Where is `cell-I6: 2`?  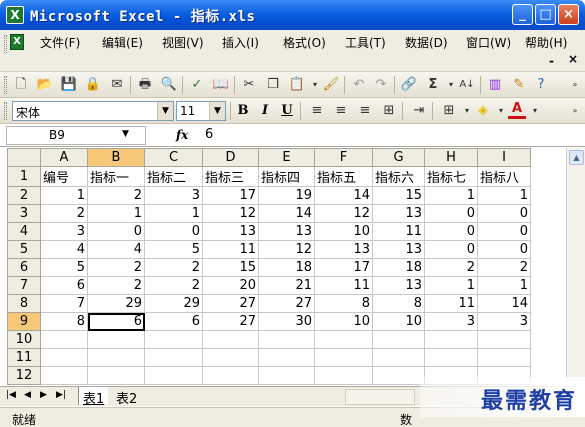 cell-I6: 2 is located at coordinates (504, 267).